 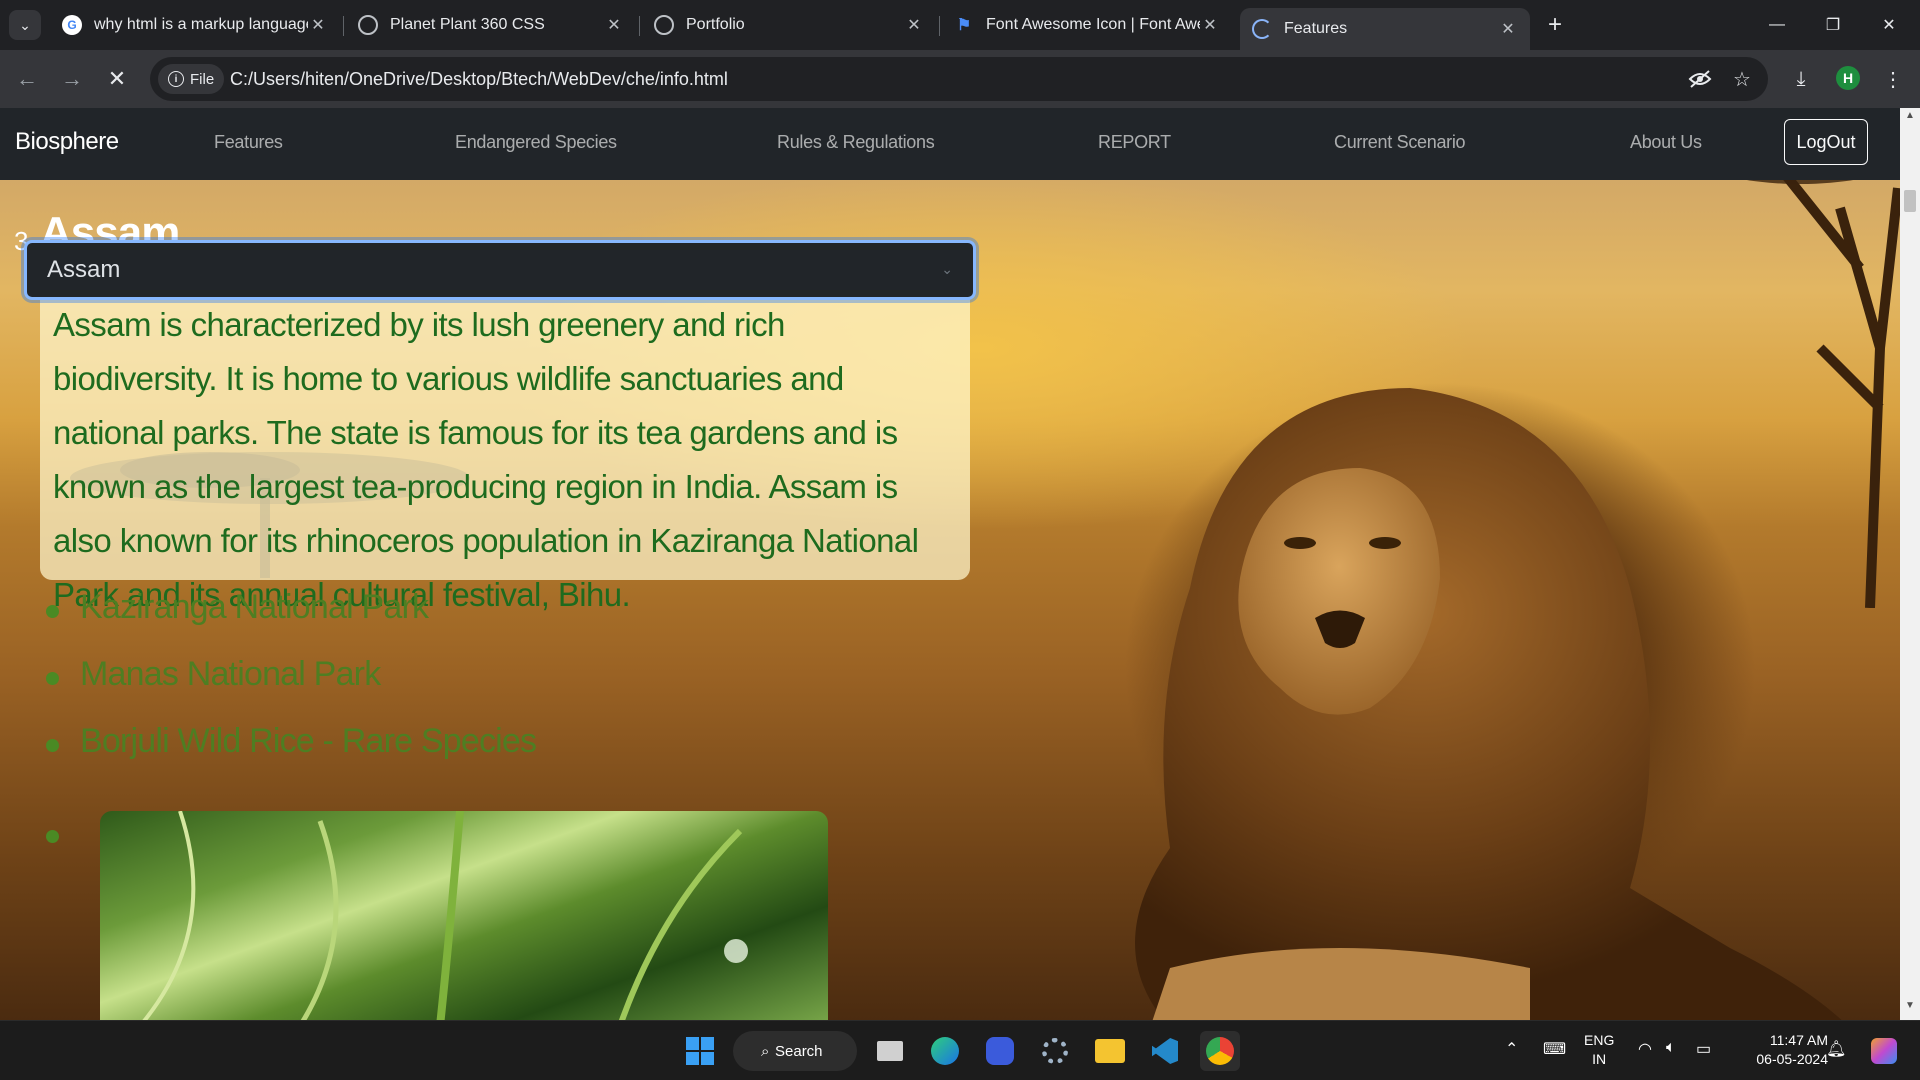 I want to click on loading-icon, so click(x=1262, y=29).